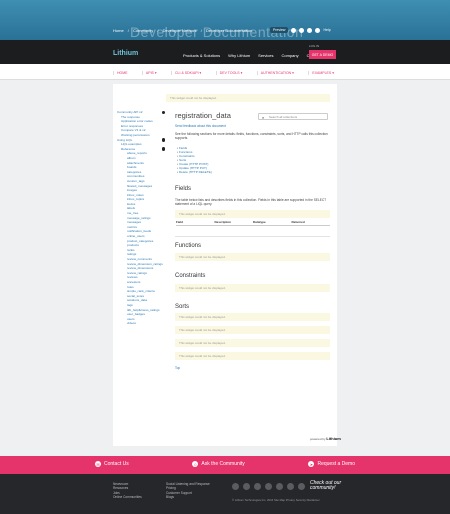  Describe the element at coordinates (200, 126) in the screenshot. I see `feedback-link: Send feedback about this document` at that location.